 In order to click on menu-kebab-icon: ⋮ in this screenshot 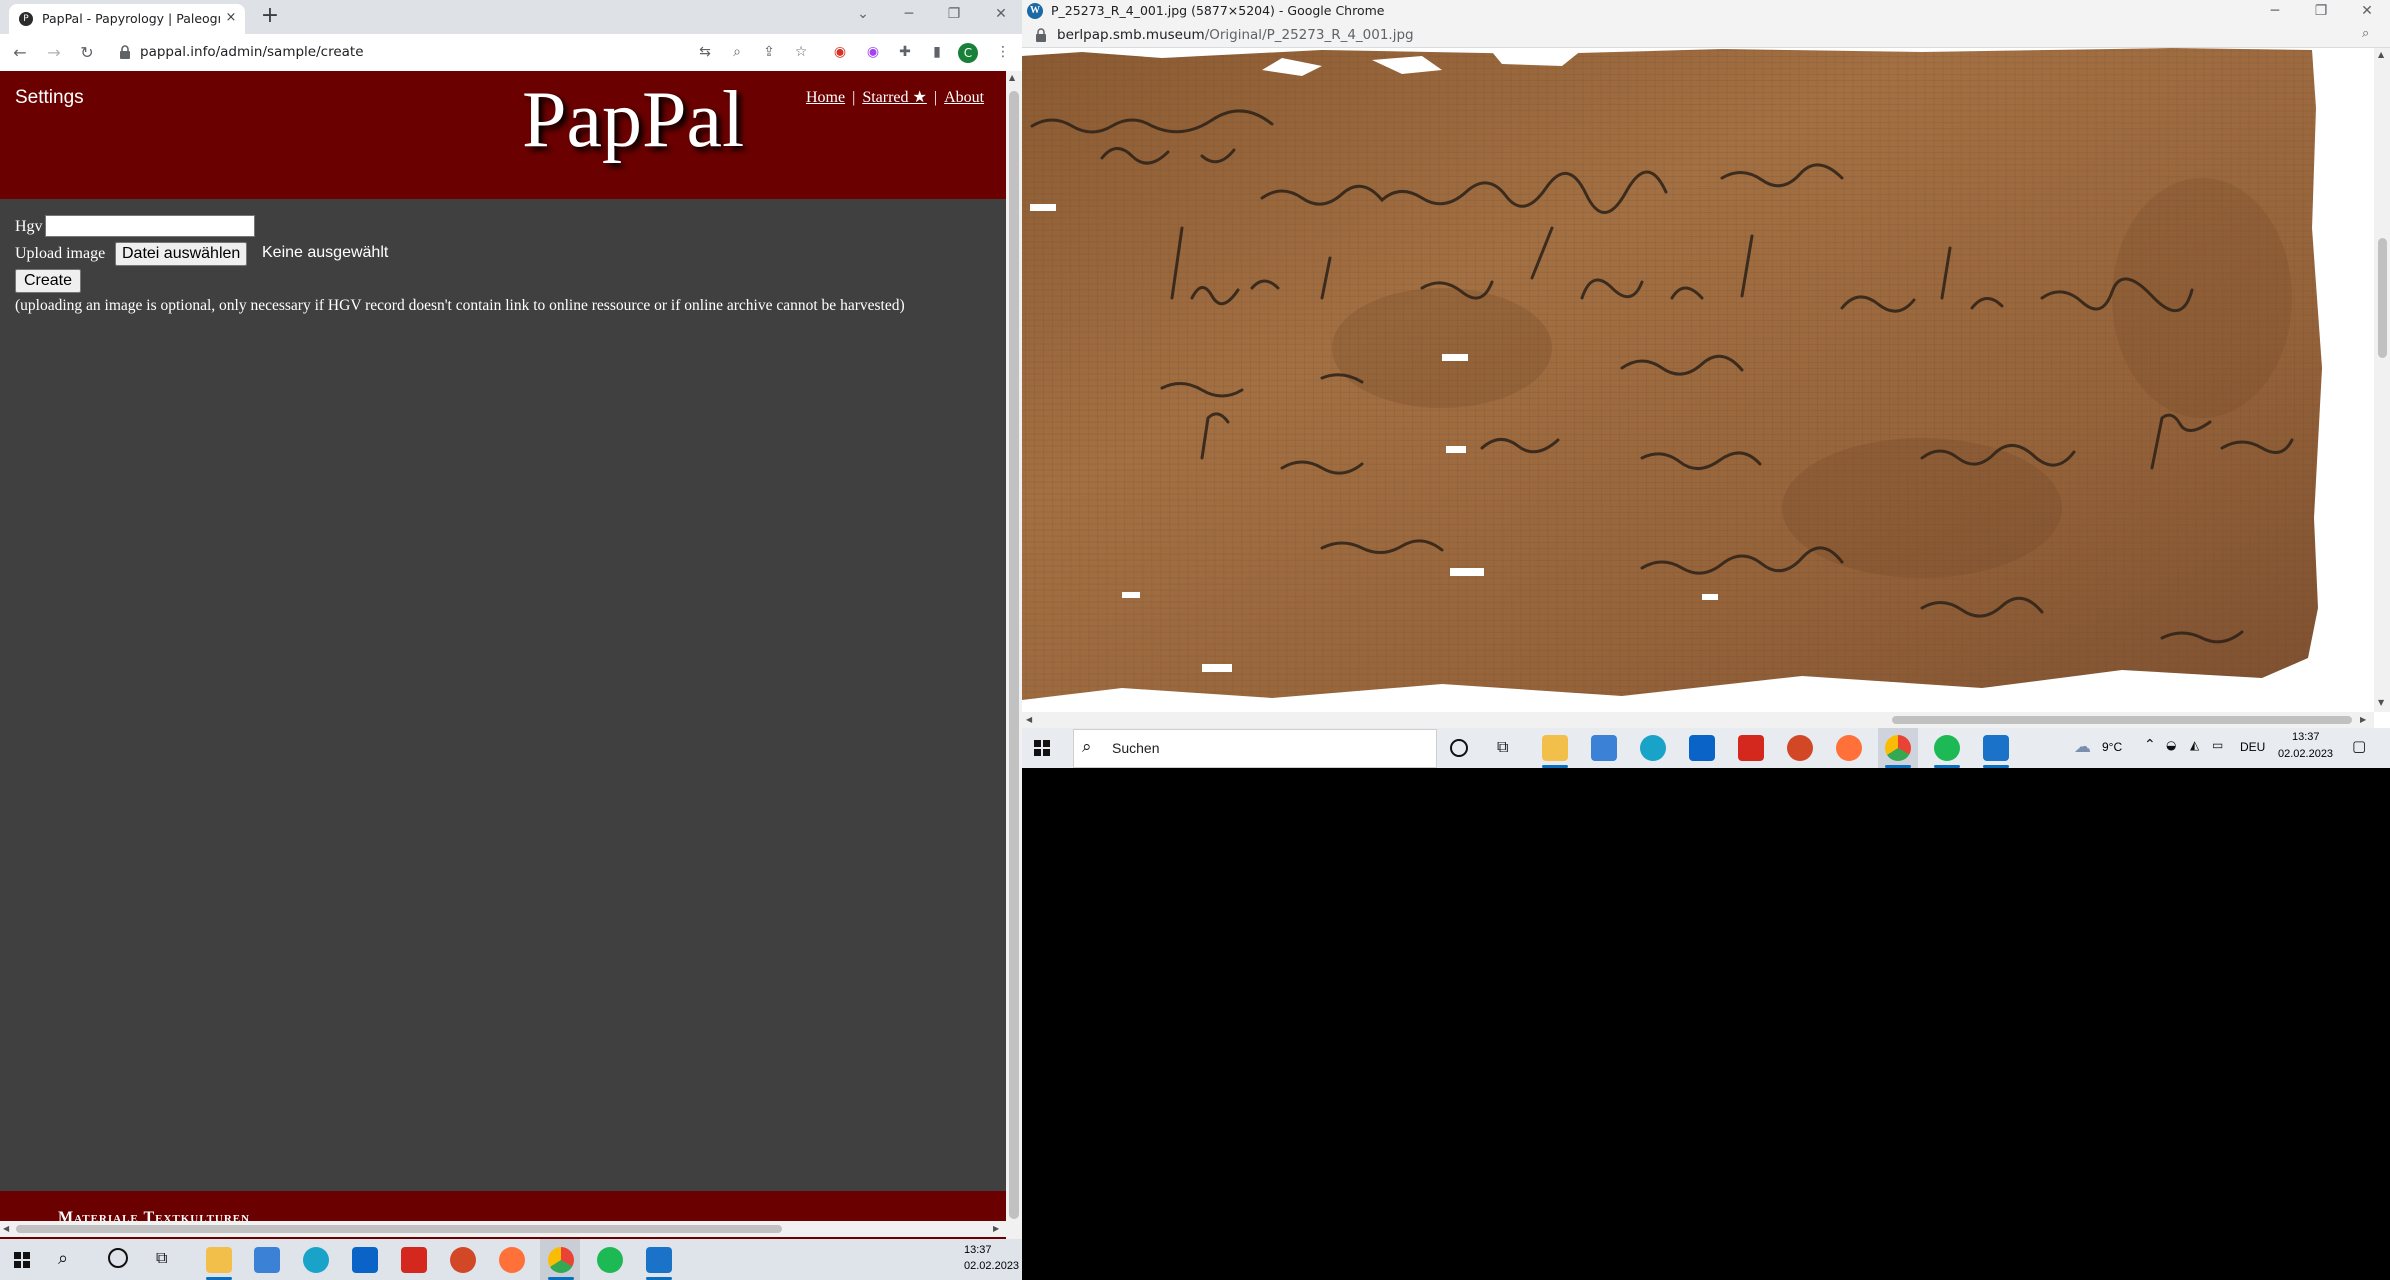, I will do `click(1003, 52)`.